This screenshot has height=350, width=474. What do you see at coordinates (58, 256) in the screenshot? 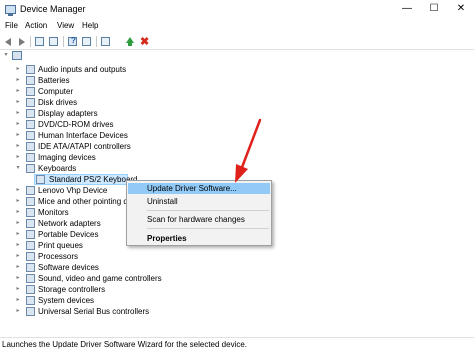
I see `tree-item-label: Processors` at bounding box center [58, 256].